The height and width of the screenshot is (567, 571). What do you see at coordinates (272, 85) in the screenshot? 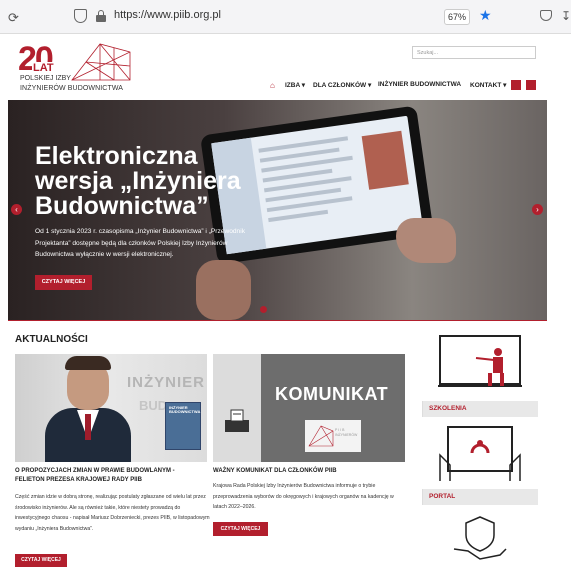
I see `home-icon: ⌂` at bounding box center [272, 85].